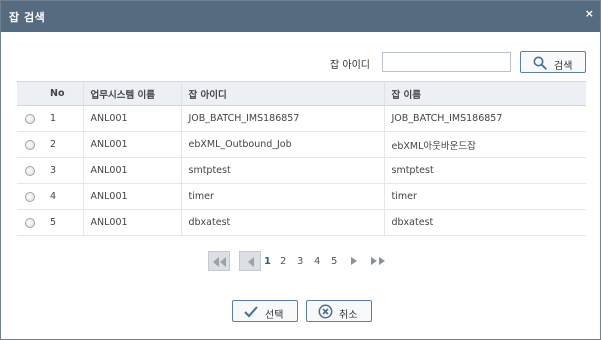 The height and width of the screenshot is (340, 601). I want to click on last-page-icon, so click(379, 261).